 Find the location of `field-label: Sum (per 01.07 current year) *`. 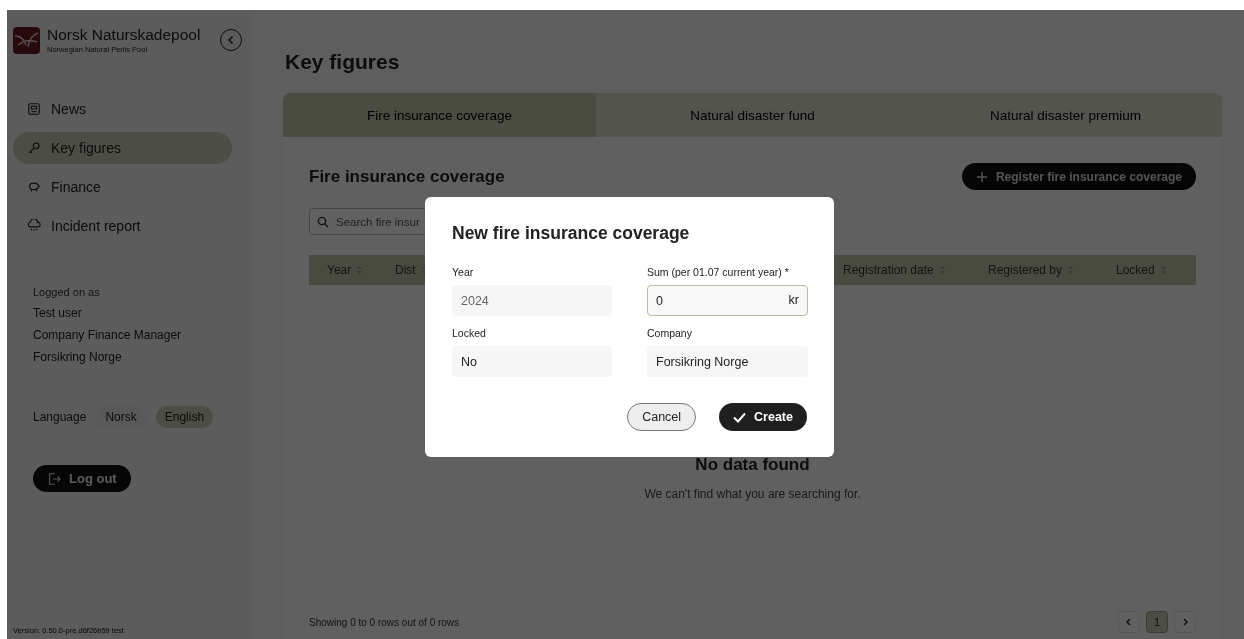

field-label: Sum (per 01.07 current year) * is located at coordinates (718, 272).